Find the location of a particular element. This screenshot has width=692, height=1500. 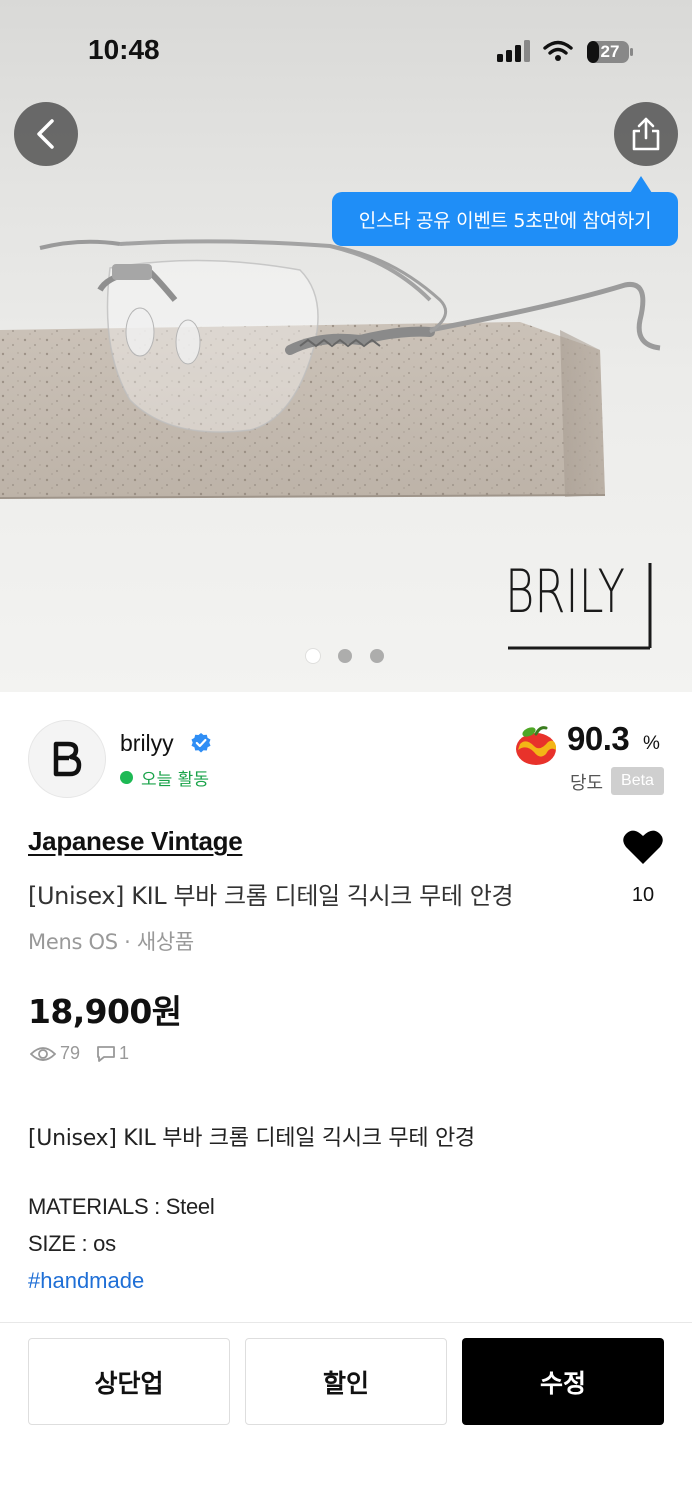

comment-count: 1 is located at coordinates (124, 1053).